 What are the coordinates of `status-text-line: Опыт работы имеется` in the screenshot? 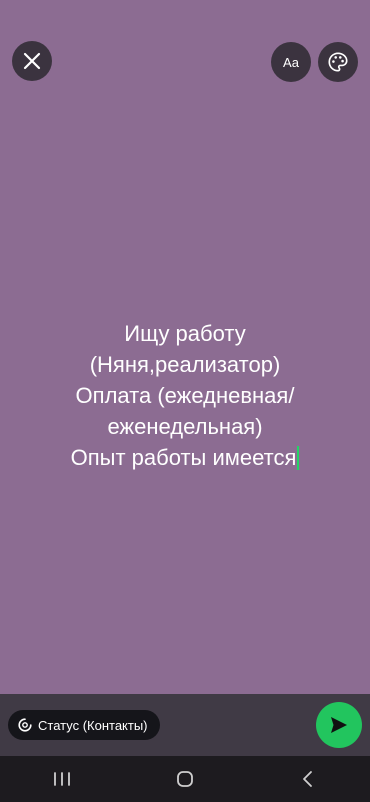 It's located at (183, 457).